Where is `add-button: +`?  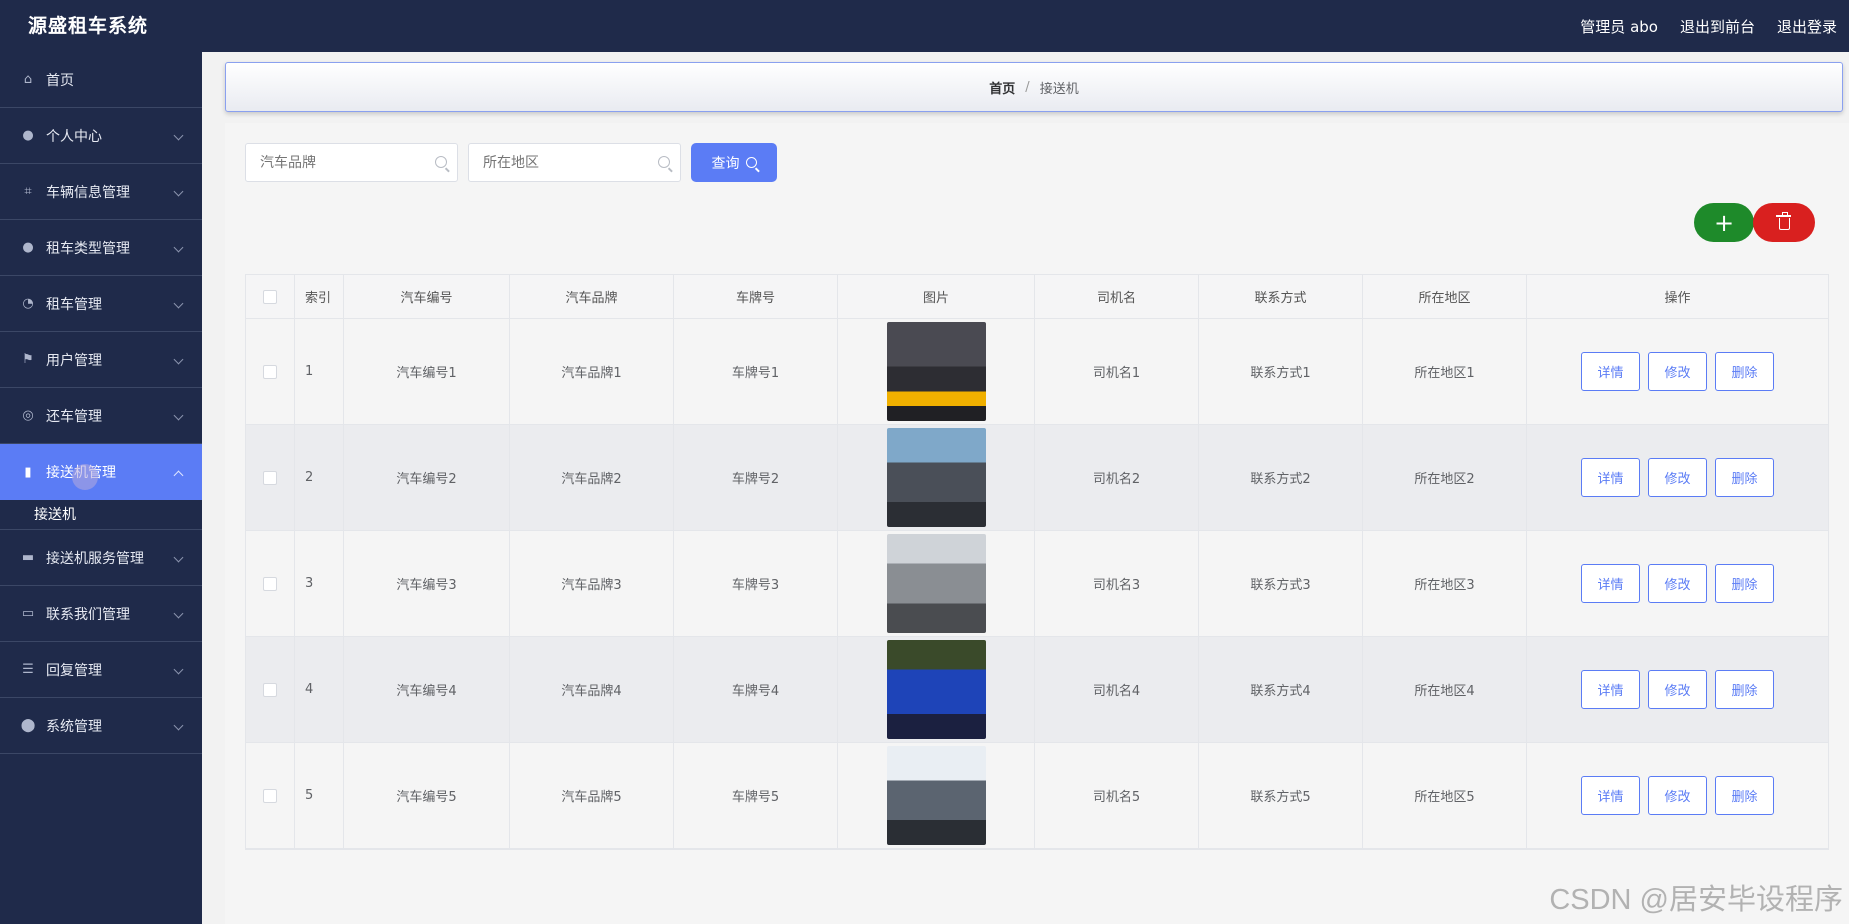 add-button: + is located at coordinates (1724, 222).